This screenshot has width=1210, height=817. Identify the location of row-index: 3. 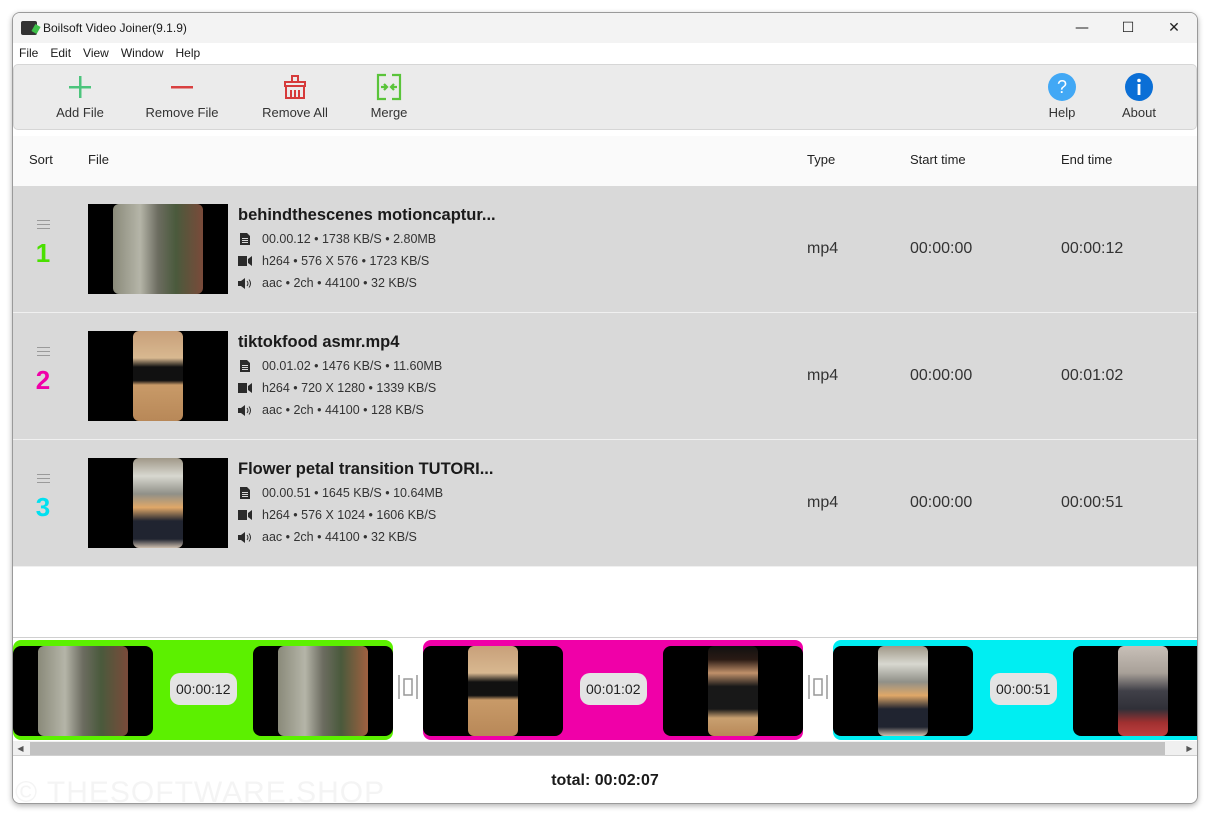
(43, 507).